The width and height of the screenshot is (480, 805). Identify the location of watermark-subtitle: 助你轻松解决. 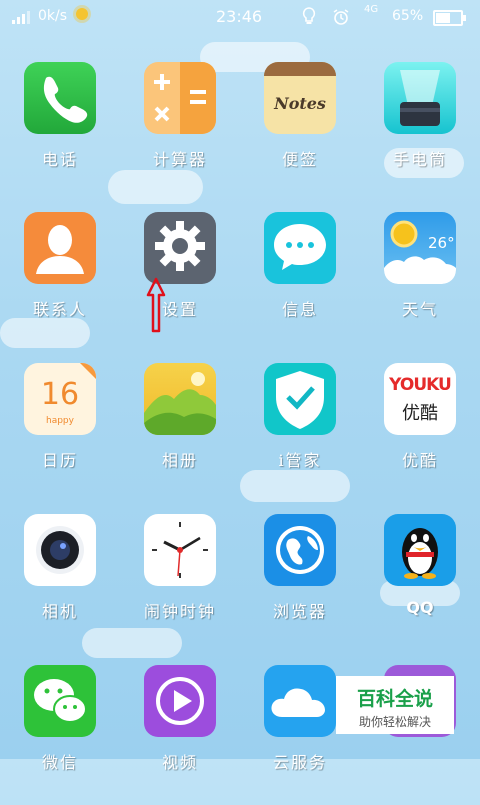
(394, 722).